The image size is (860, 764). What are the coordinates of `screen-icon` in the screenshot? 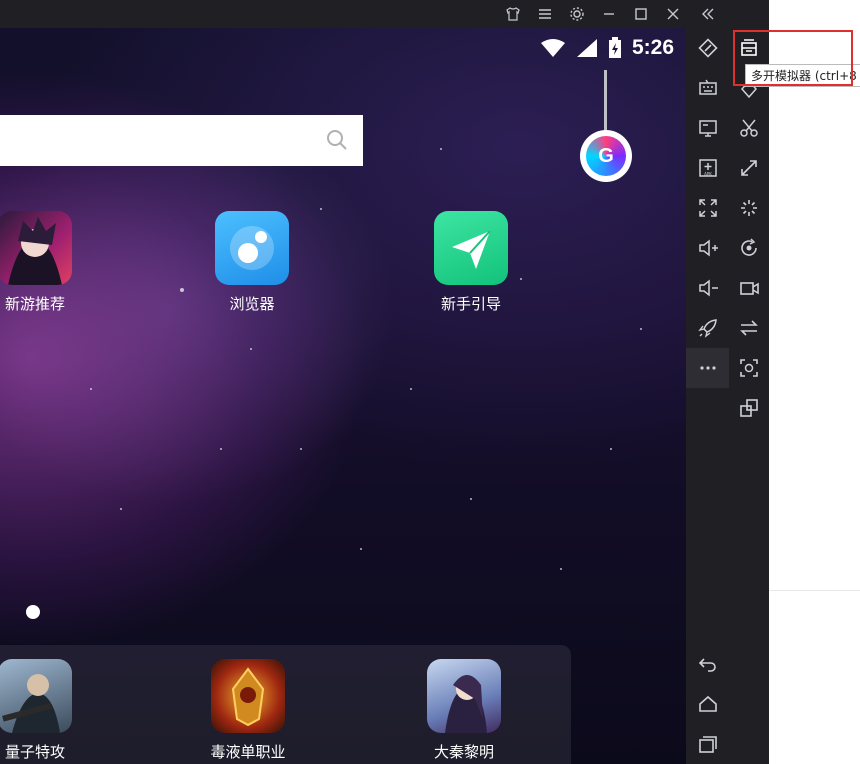 It's located at (707, 128).